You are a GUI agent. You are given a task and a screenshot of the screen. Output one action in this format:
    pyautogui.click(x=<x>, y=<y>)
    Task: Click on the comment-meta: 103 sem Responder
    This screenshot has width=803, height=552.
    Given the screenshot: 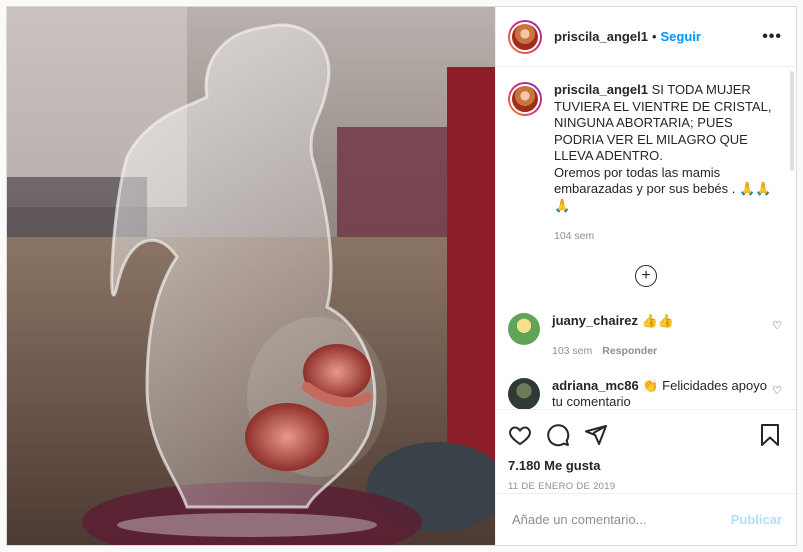 What is the action you would take?
    pyautogui.click(x=613, y=351)
    